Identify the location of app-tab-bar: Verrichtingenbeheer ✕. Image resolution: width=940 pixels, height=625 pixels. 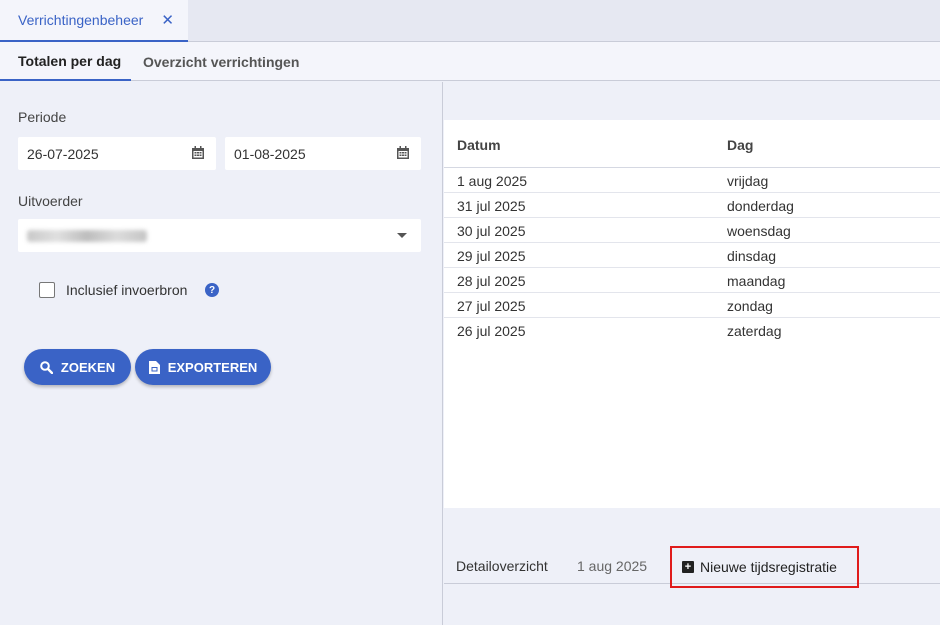
(470, 21).